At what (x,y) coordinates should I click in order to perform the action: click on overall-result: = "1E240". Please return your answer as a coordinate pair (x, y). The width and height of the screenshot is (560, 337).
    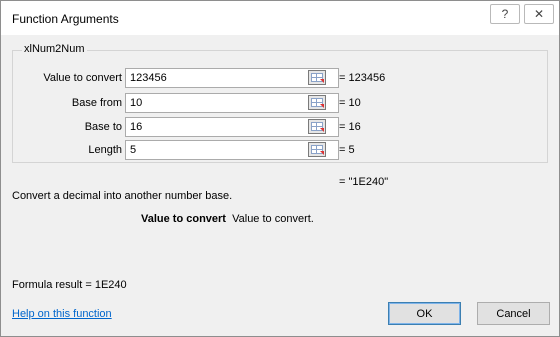
    Looking at the image, I should click on (364, 182).